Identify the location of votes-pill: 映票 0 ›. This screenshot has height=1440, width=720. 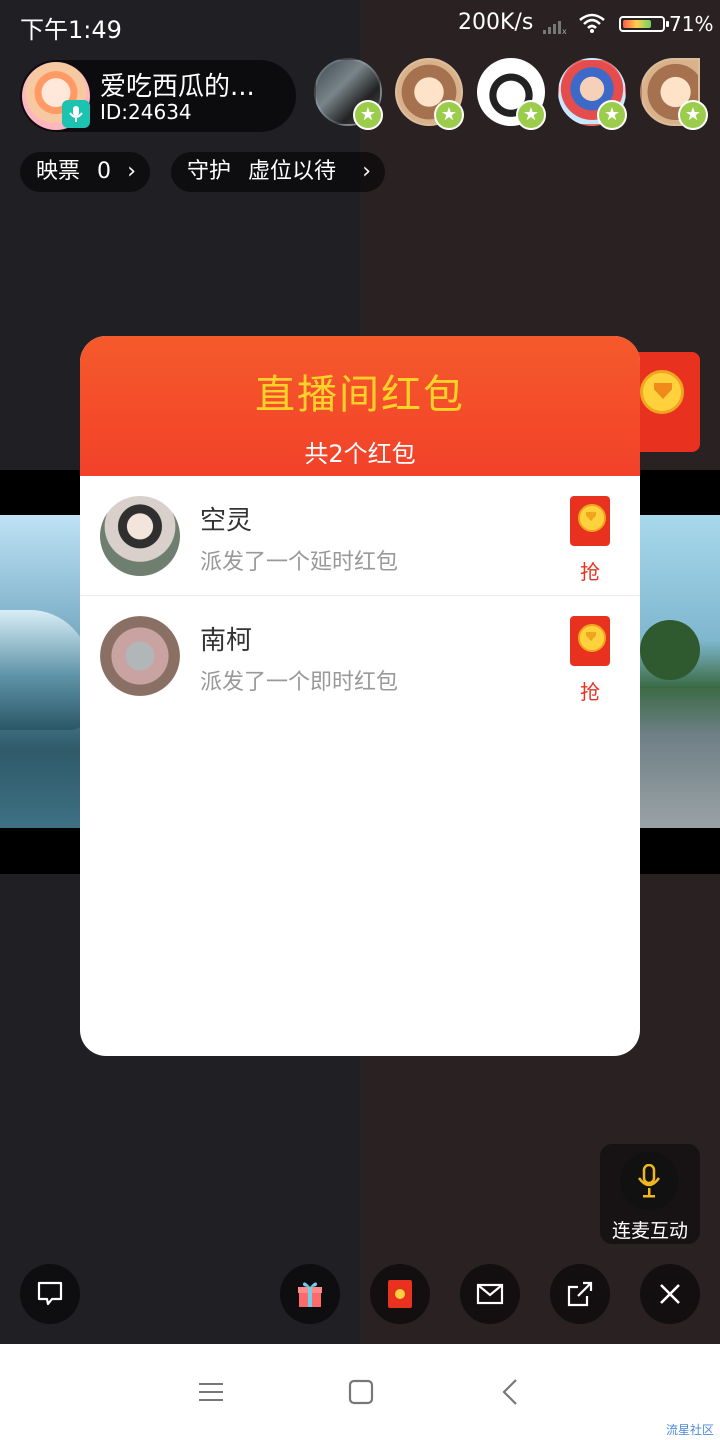
(85, 172).